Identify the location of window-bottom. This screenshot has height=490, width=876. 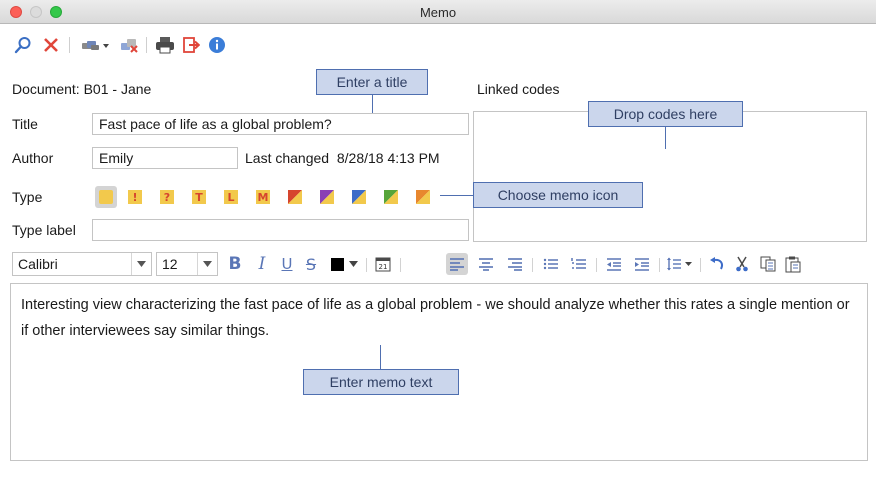
(438, 480).